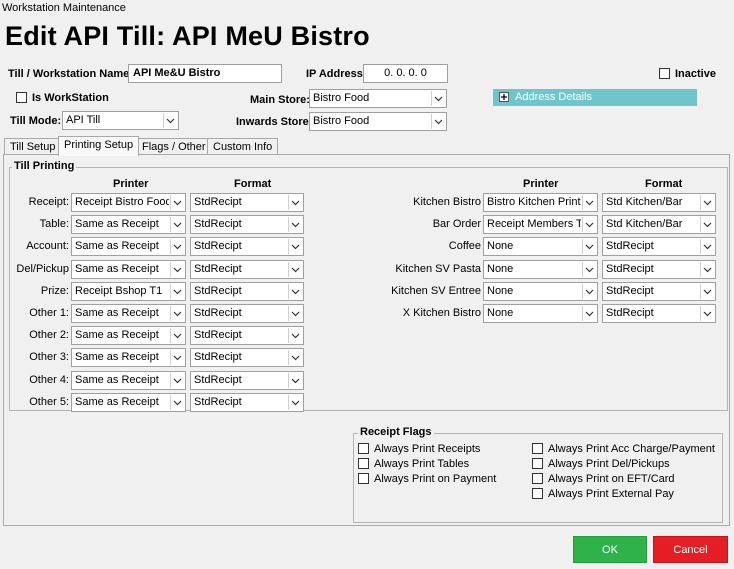 This screenshot has height=569, width=734. Describe the element at coordinates (405, 73) in the screenshot. I see `ip-address-input: 0. 0. 0. 0` at that location.